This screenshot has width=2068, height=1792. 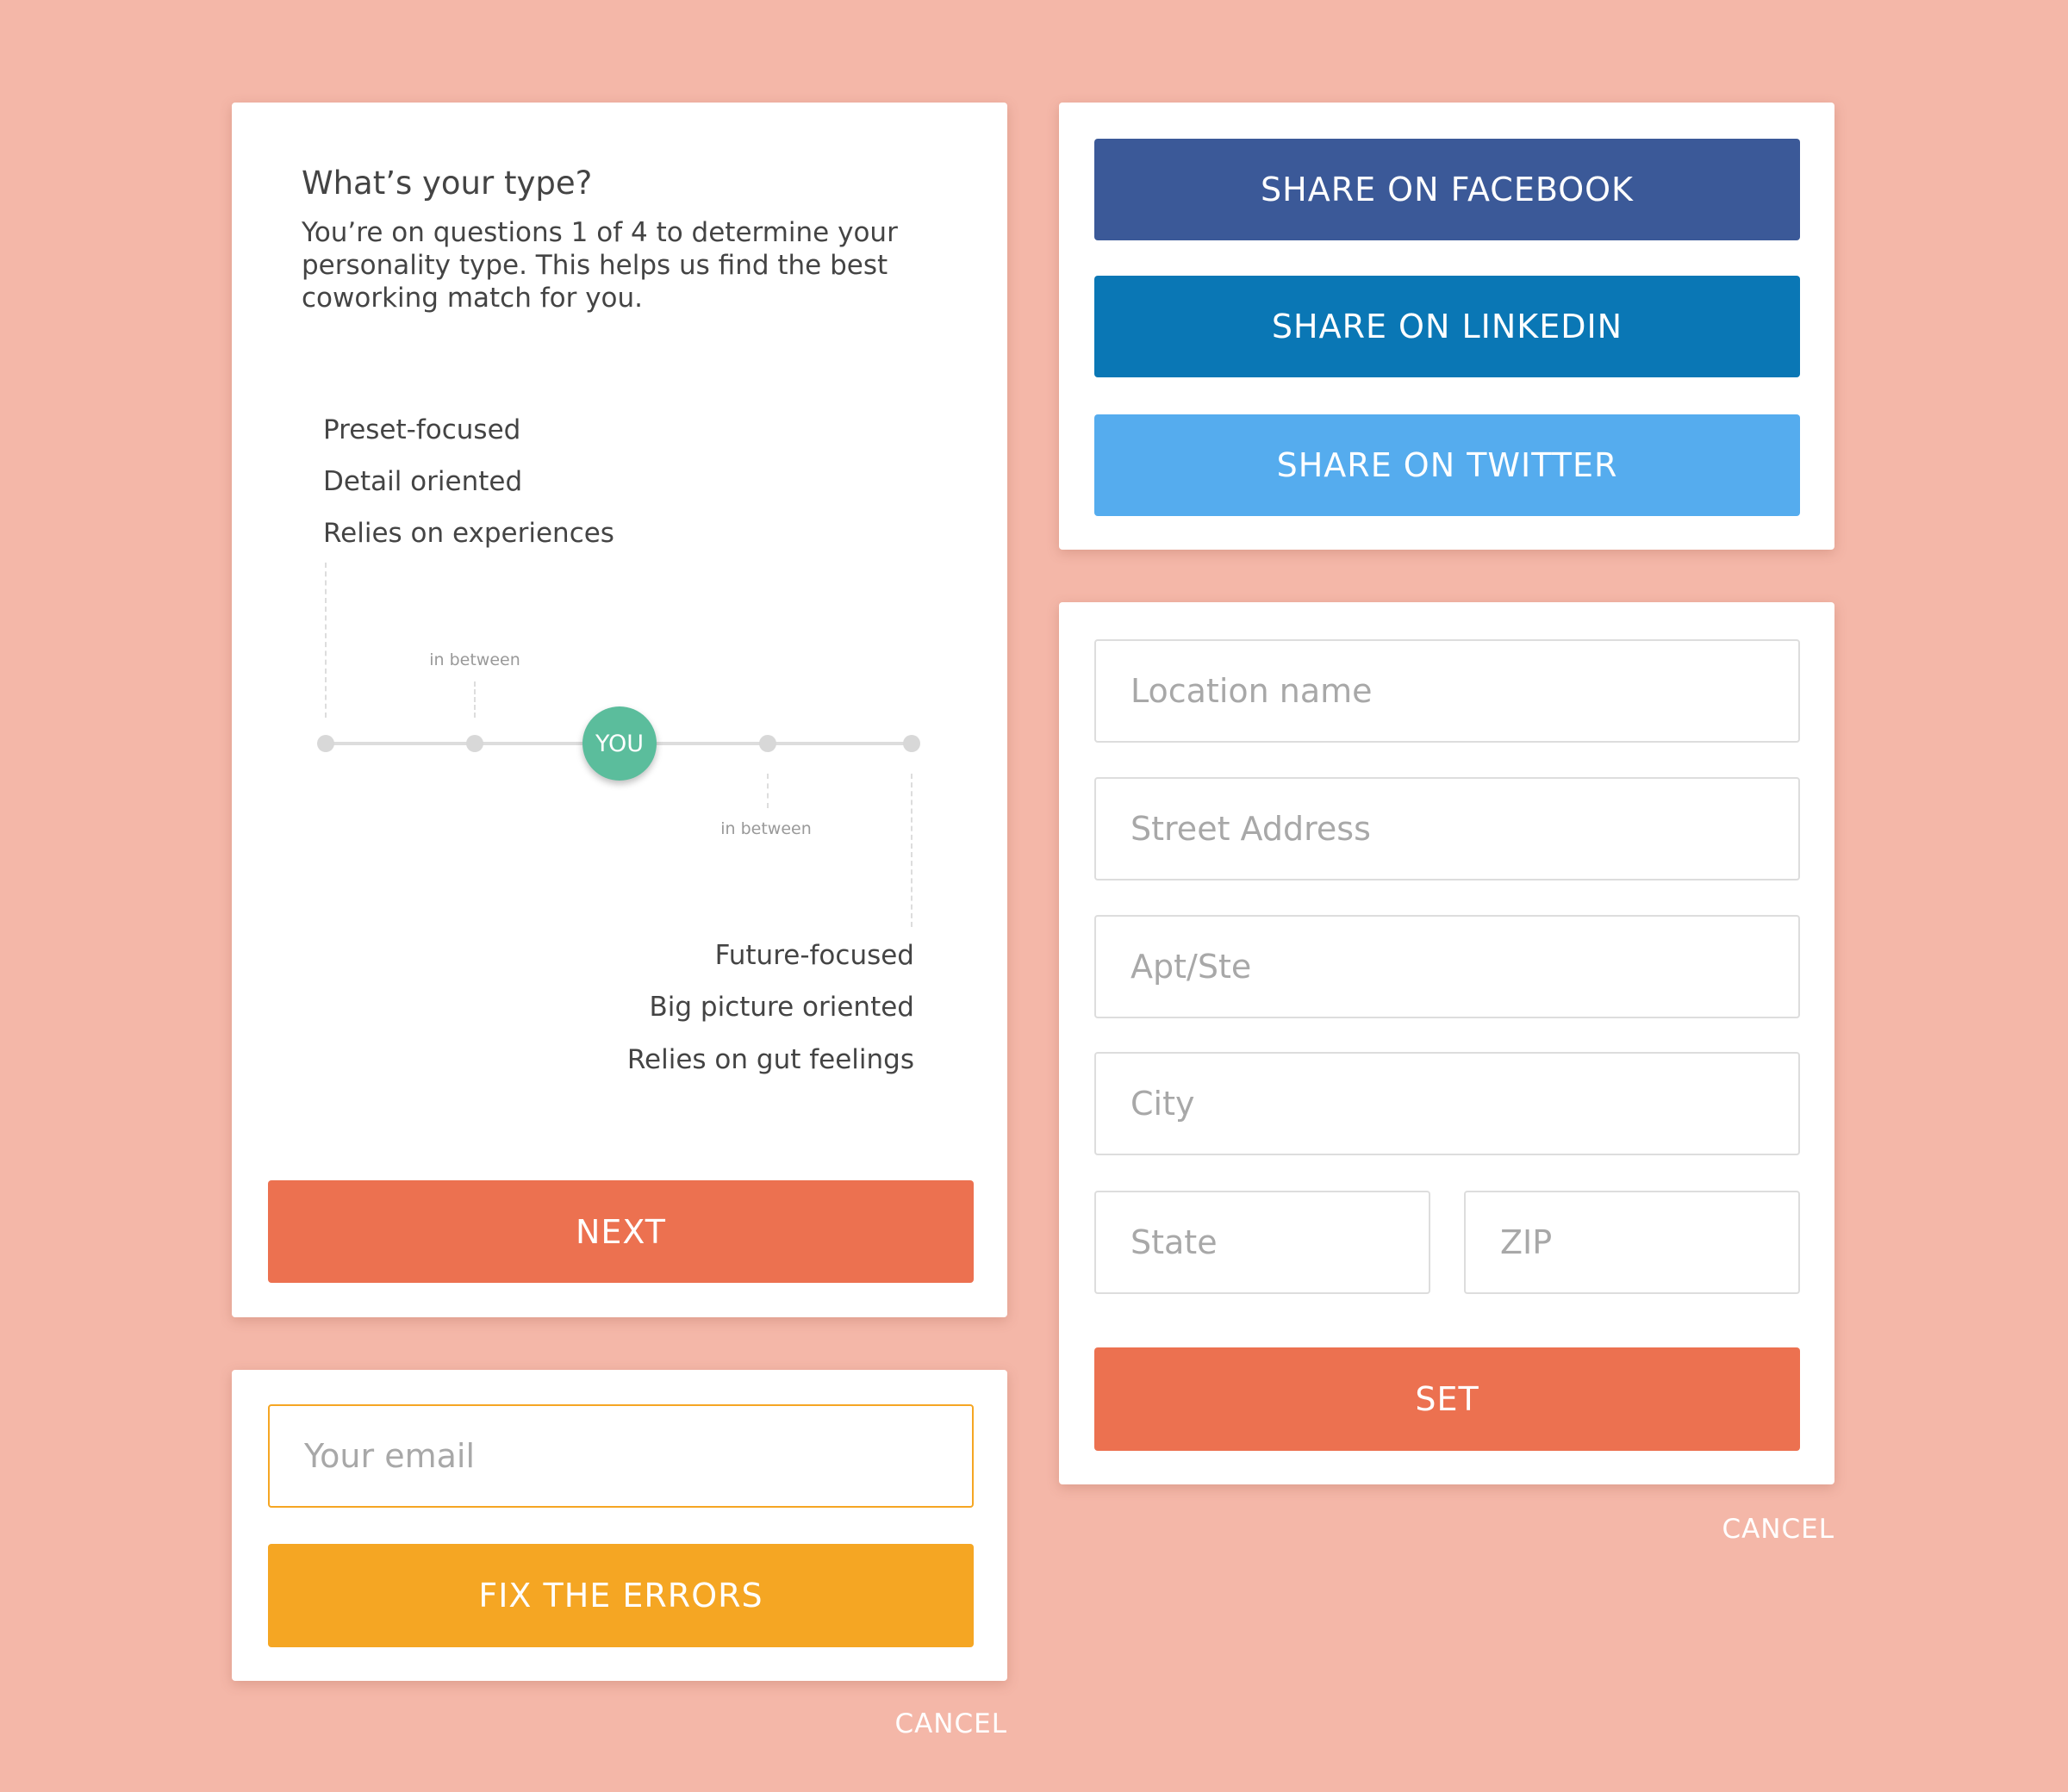 I want to click on state-input, so click(x=1262, y=1243).